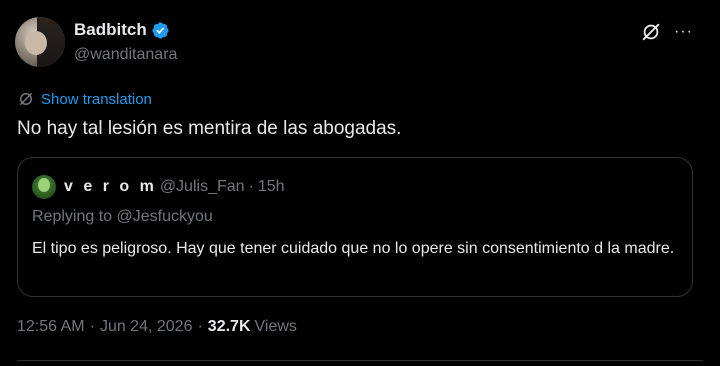  I want to click on author-handle: @wanditanara, so click(125, 55).